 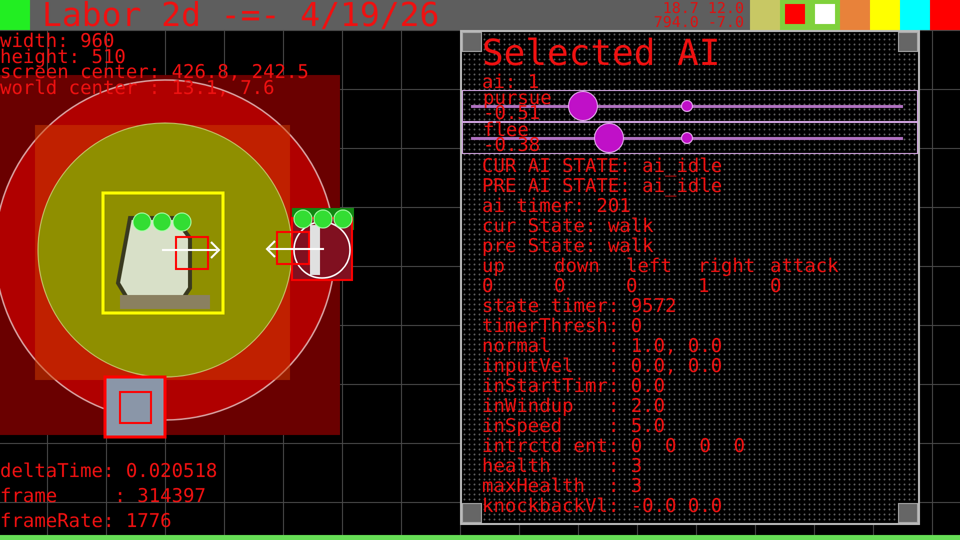 I want to click on input-header: left, so click(x=649, y=266).